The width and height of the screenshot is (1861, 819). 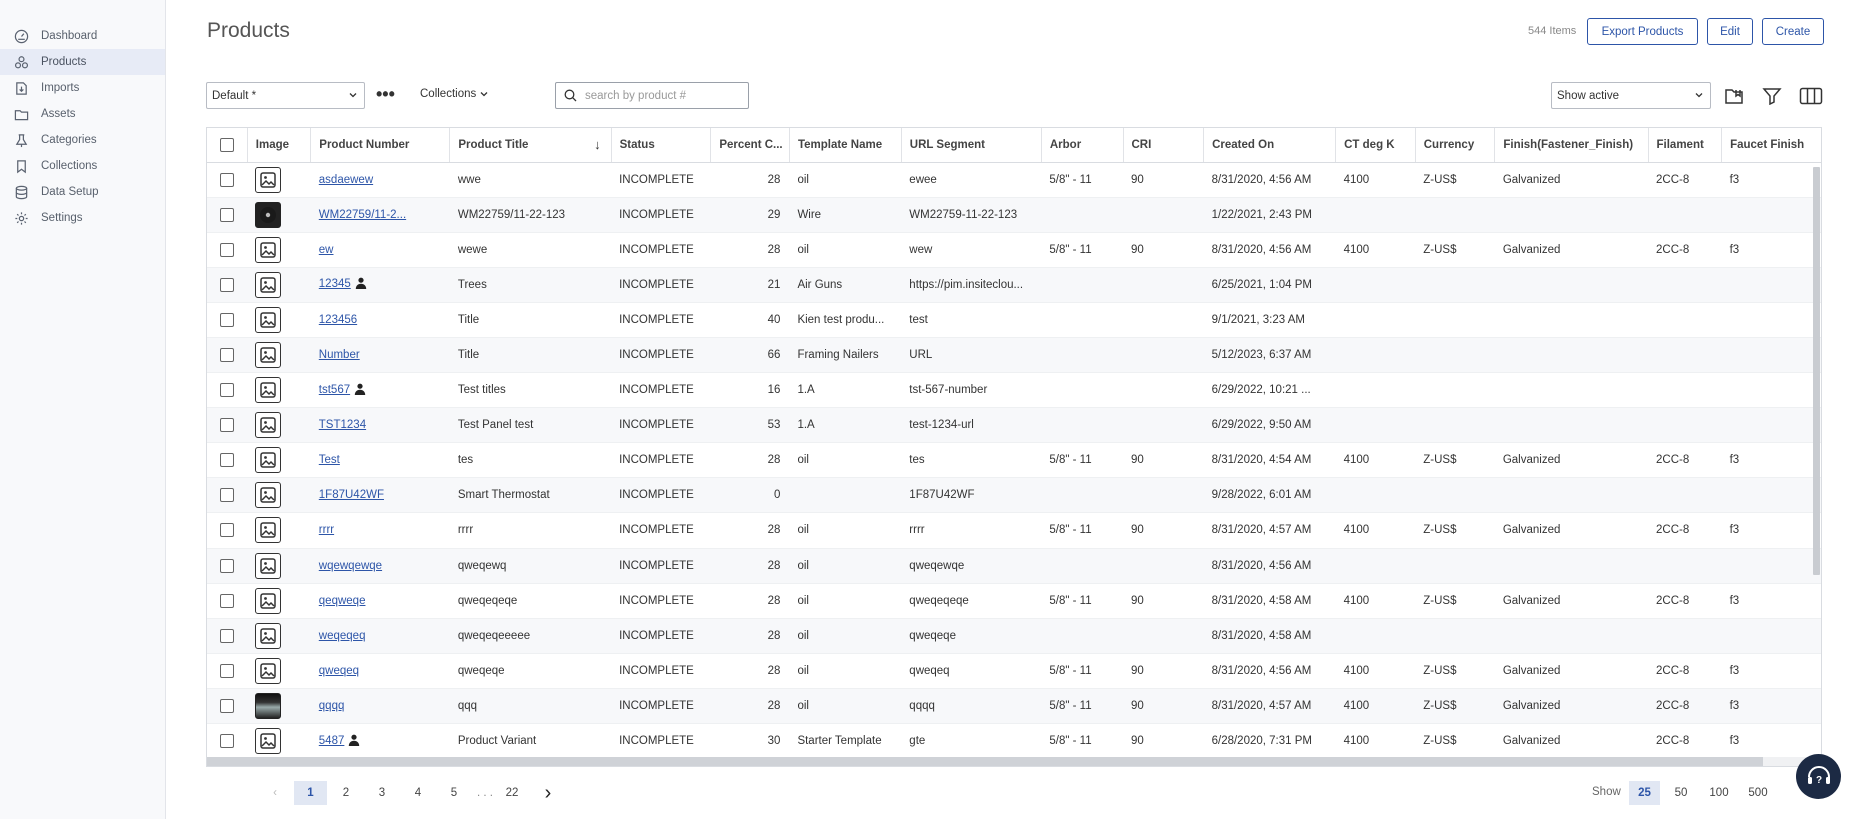 I want to click on folder-view-icon, so click(x=1734, y=96).